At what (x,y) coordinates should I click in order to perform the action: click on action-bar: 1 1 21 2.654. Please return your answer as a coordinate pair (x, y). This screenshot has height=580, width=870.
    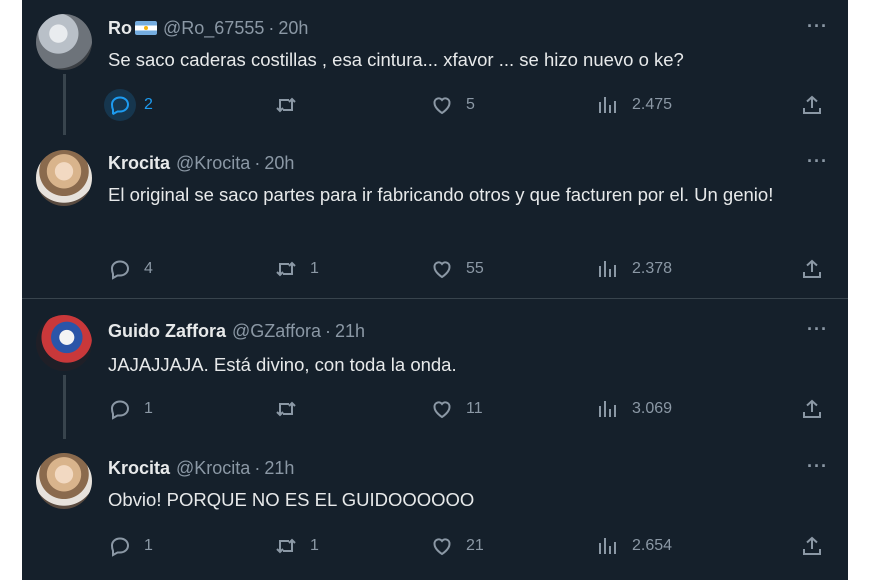
    Looking at the image, I should click on (468, 546).